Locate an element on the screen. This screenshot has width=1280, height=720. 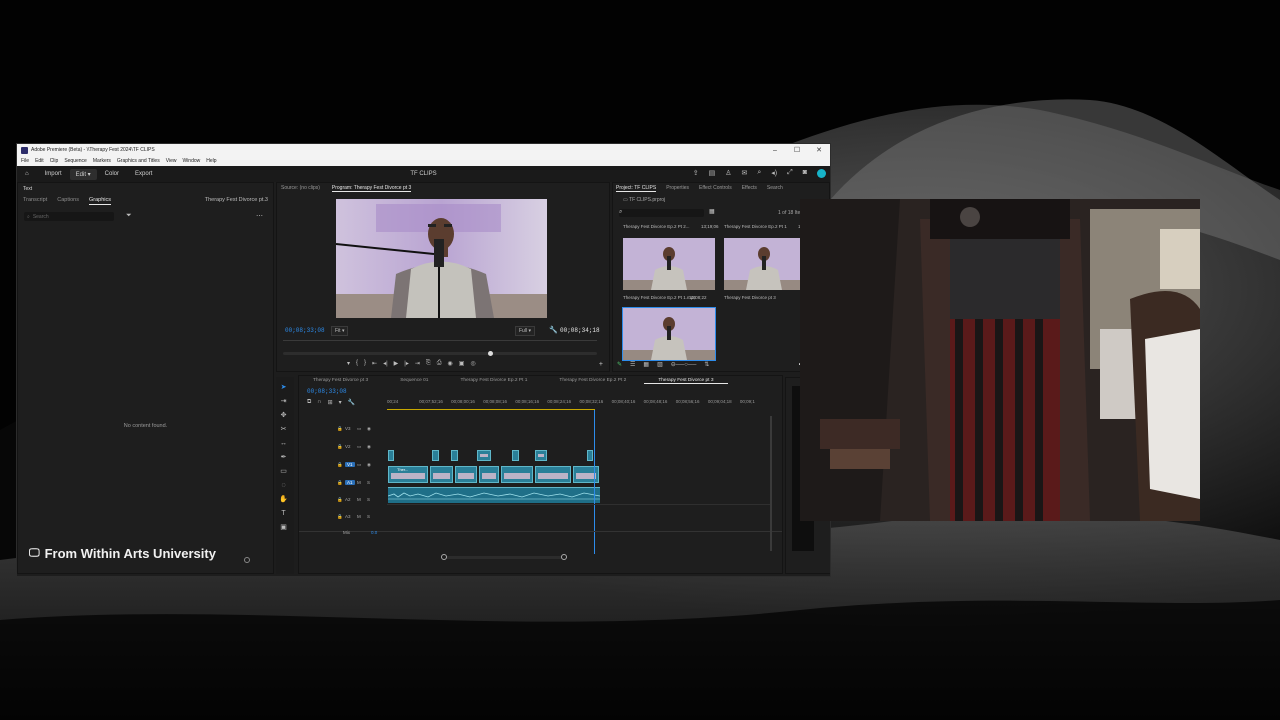
ripple-edit-tool-icon: ✥ is located at coordinates (283, 415).